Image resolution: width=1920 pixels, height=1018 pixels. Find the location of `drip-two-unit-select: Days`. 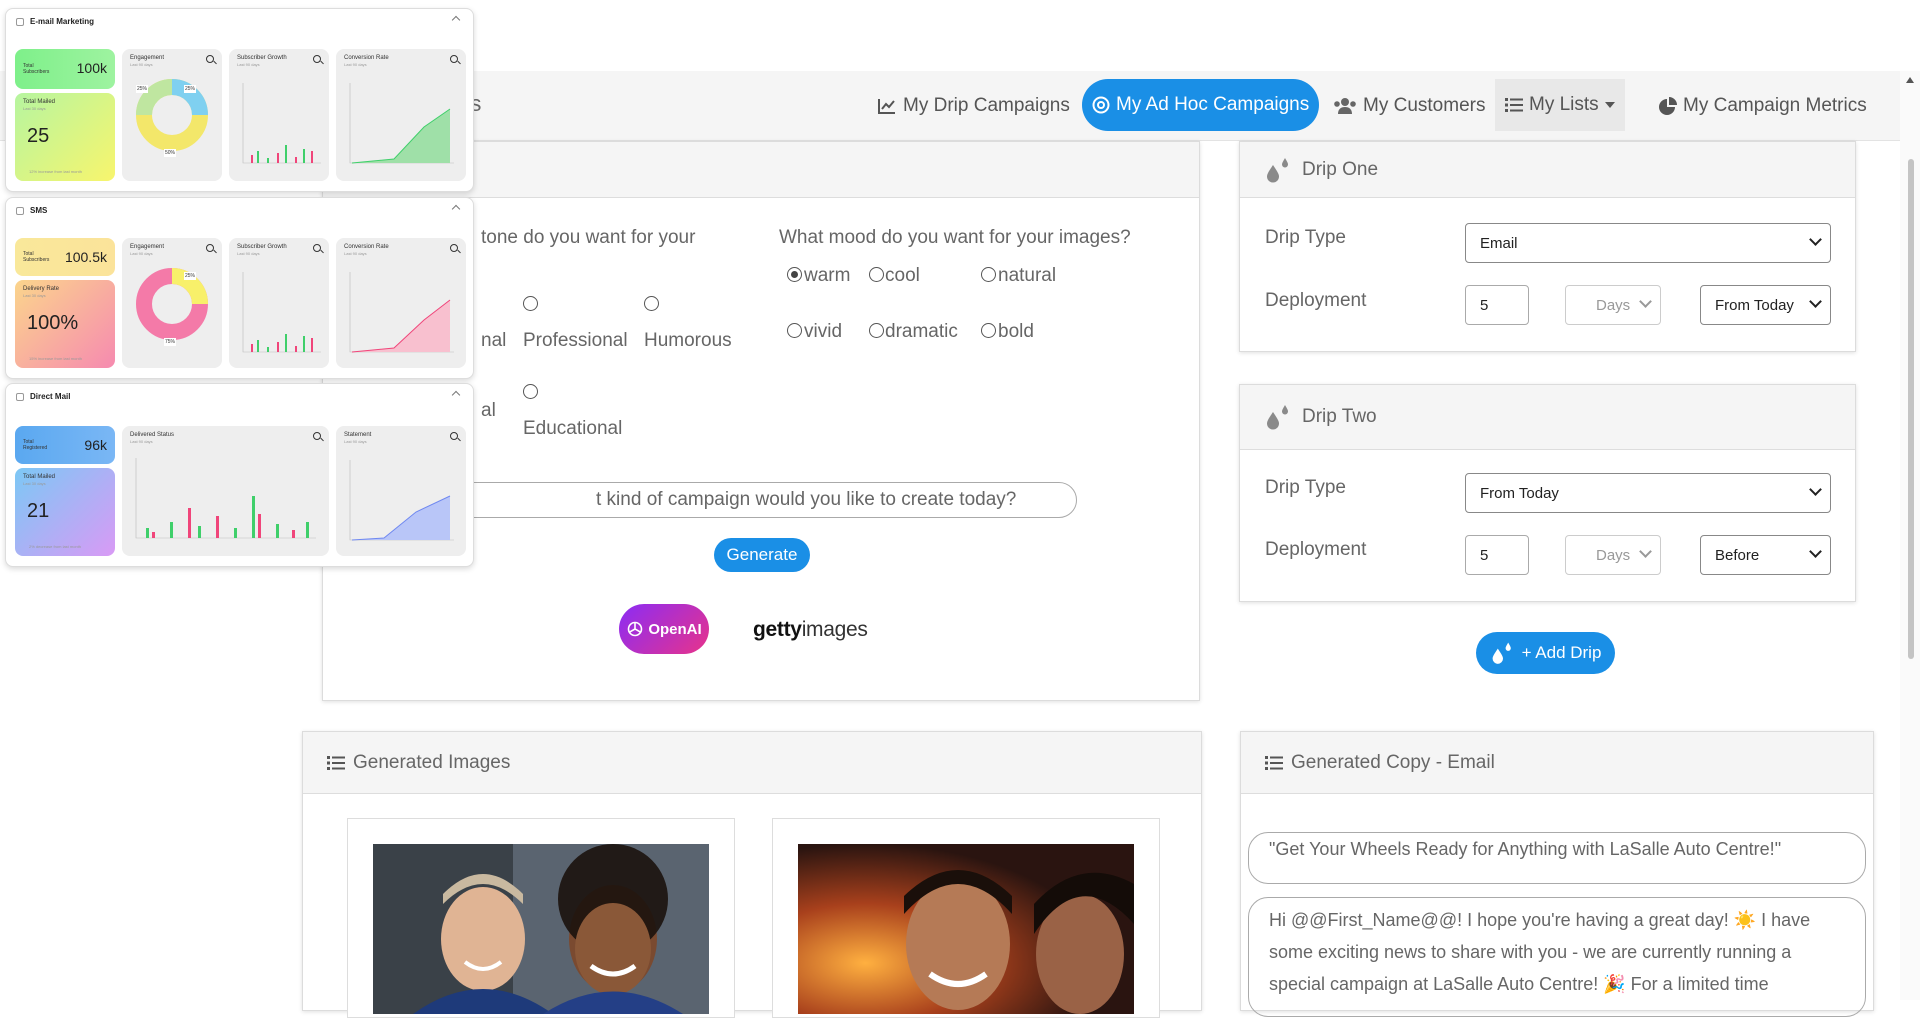

drip-two-unit-select: Days is located at coordinates (1613, 555).